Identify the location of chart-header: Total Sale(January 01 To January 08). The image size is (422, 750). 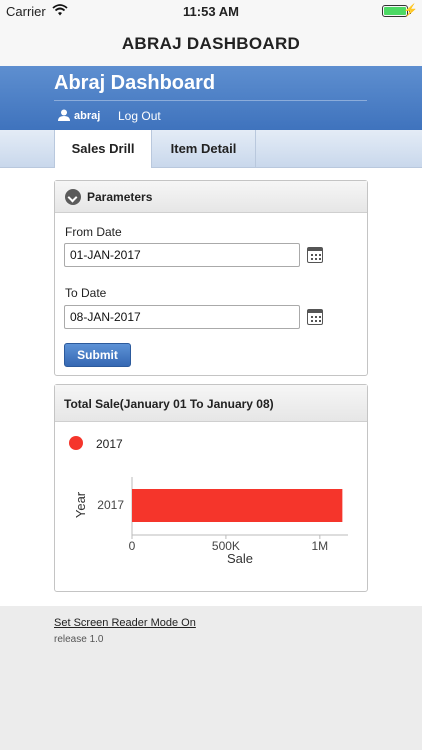
(211, 403).